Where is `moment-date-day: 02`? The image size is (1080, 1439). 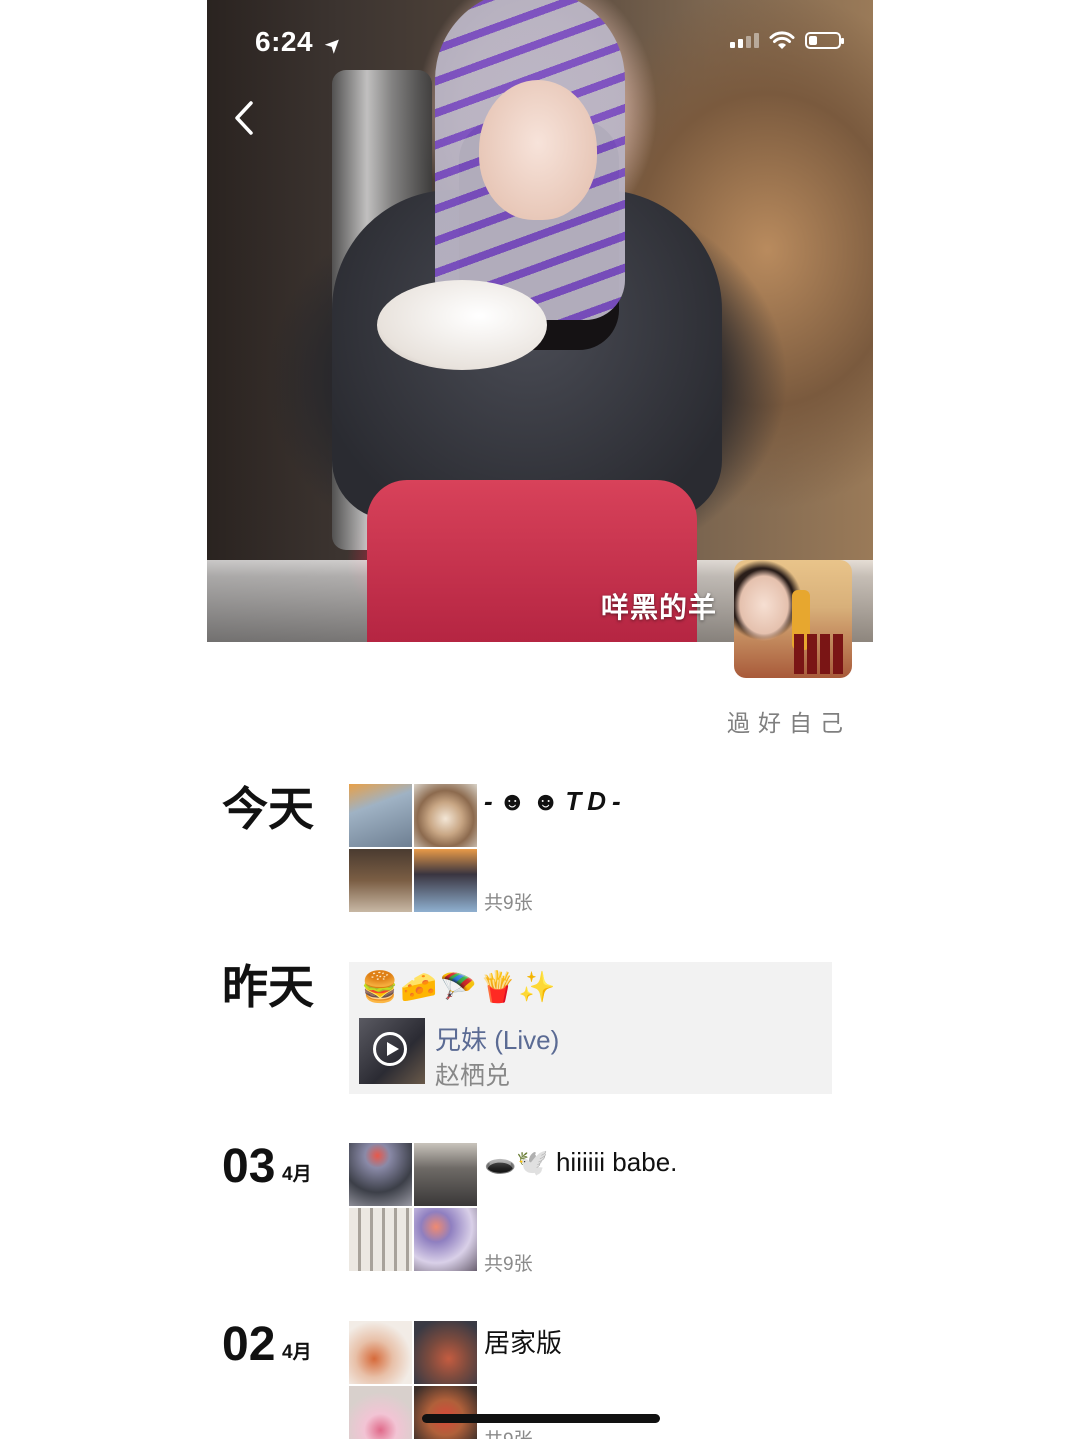
moment-date-day: 02 is located at coordinates (249, 1344).